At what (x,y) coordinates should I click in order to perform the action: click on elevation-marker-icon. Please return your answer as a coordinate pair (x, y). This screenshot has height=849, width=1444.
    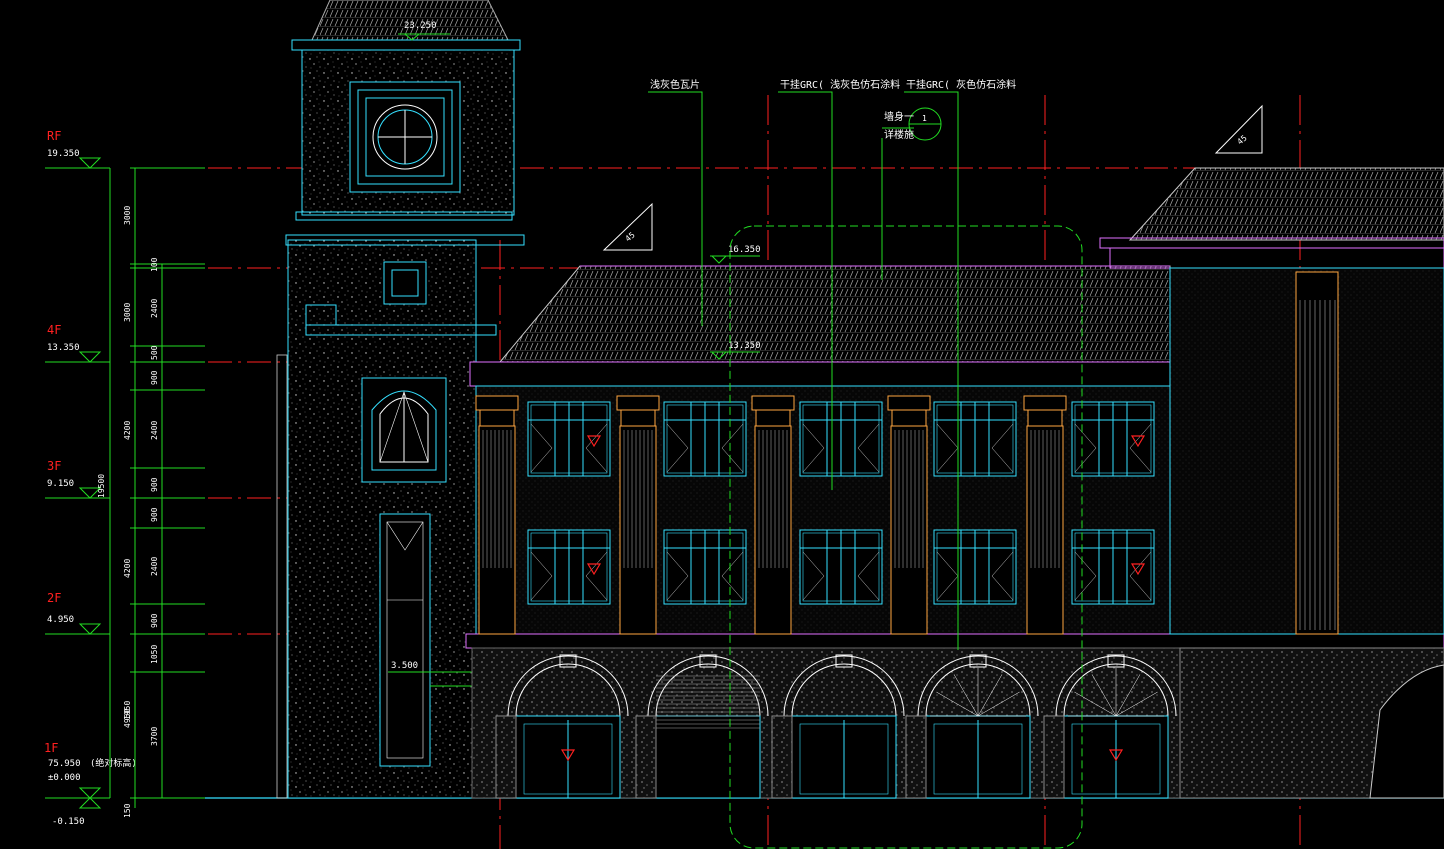
    Looking at the image, I should click on (90, 163).